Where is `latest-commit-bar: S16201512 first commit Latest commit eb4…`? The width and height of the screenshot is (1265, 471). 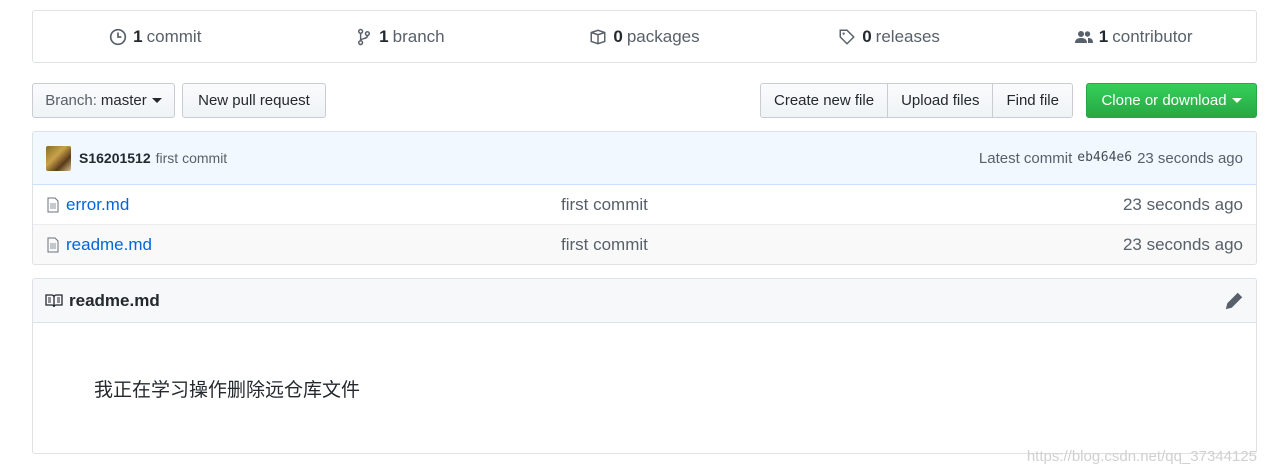 latest-commit-bar: S16201512 first commit Latest commit eb4… is located at coordinates (644, 158).